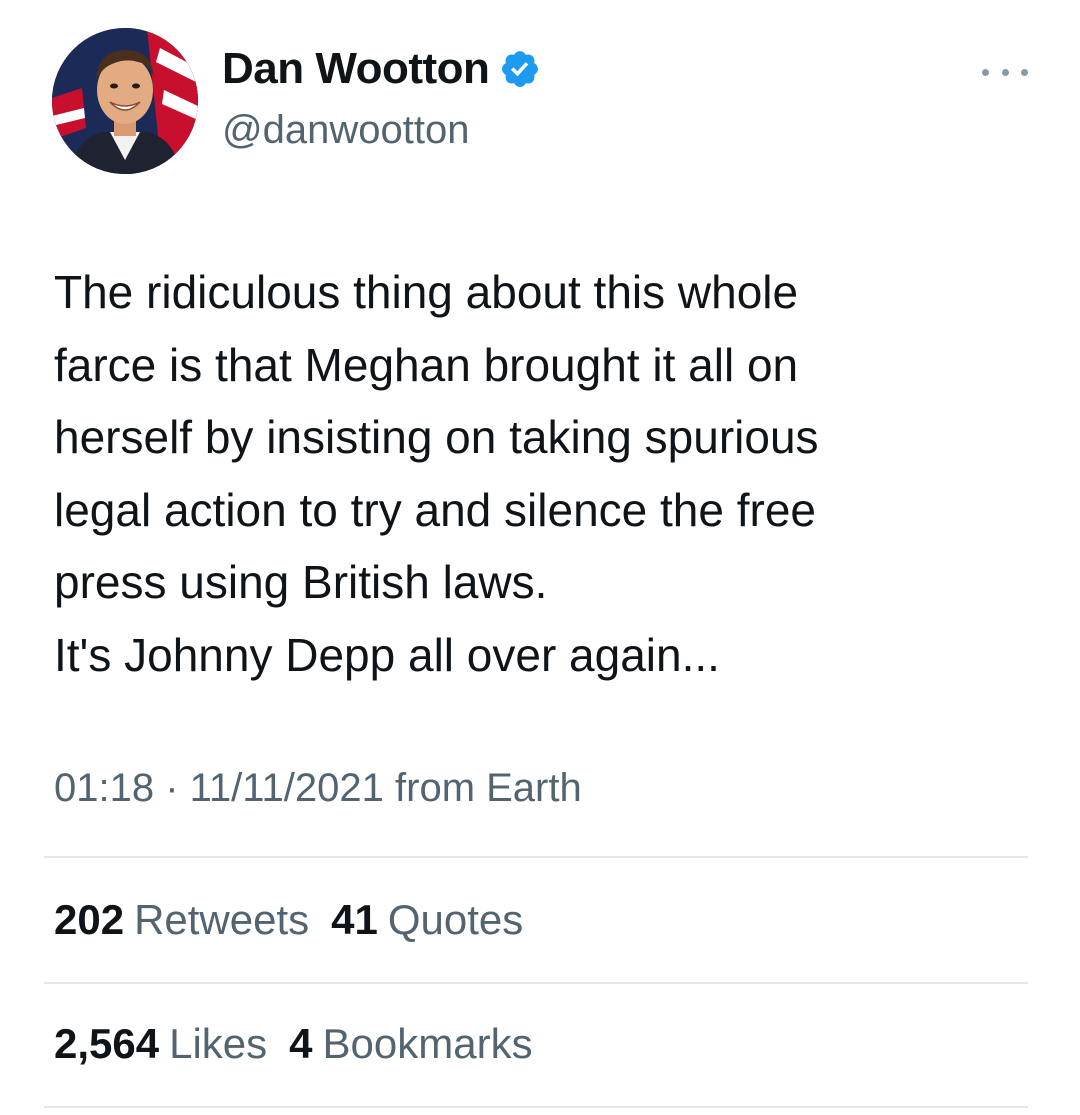 Image resolution: width=1080 pixels, height=1115 pixels. I want to click on author-name-row: Dan Wootton, so click(381, 69).